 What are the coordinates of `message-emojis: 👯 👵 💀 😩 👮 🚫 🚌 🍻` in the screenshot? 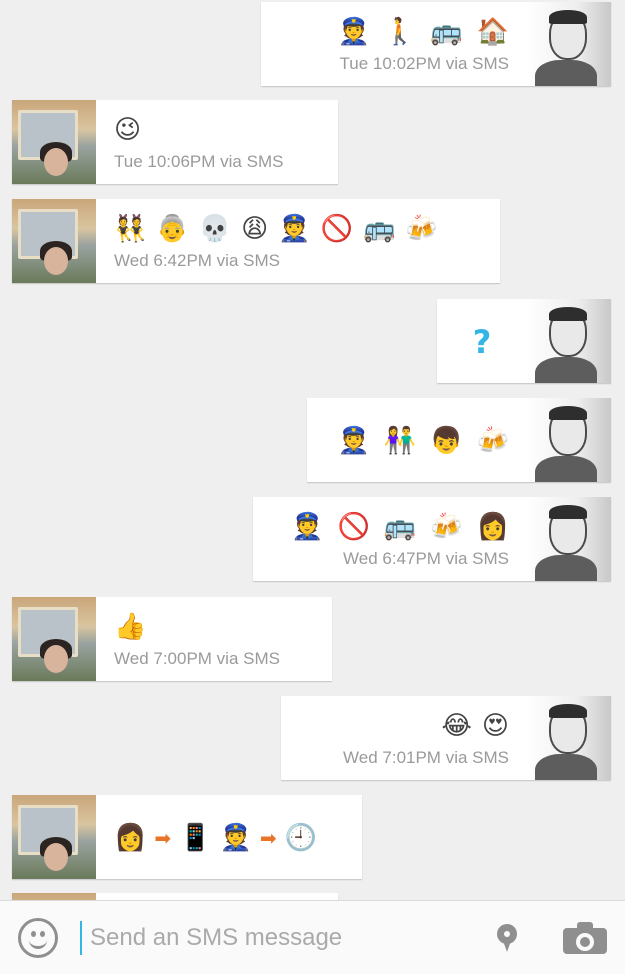 It's located at (298, 229).